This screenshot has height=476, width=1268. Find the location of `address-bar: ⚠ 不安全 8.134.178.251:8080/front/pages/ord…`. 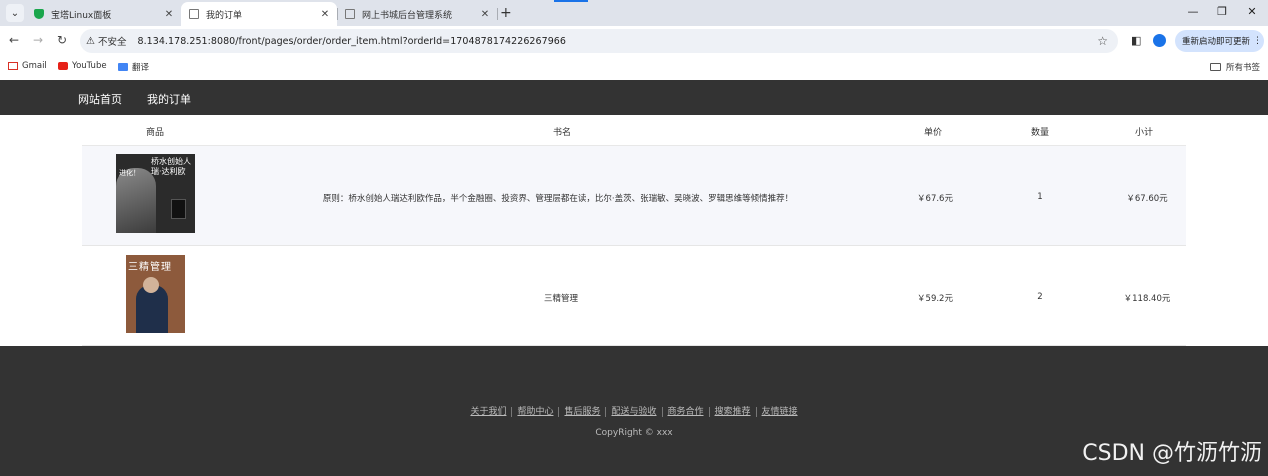

address-bar: ⚠ 不安全 8.134.178.251:8080/front/pages/ord… is located at coordinates (599, 41).